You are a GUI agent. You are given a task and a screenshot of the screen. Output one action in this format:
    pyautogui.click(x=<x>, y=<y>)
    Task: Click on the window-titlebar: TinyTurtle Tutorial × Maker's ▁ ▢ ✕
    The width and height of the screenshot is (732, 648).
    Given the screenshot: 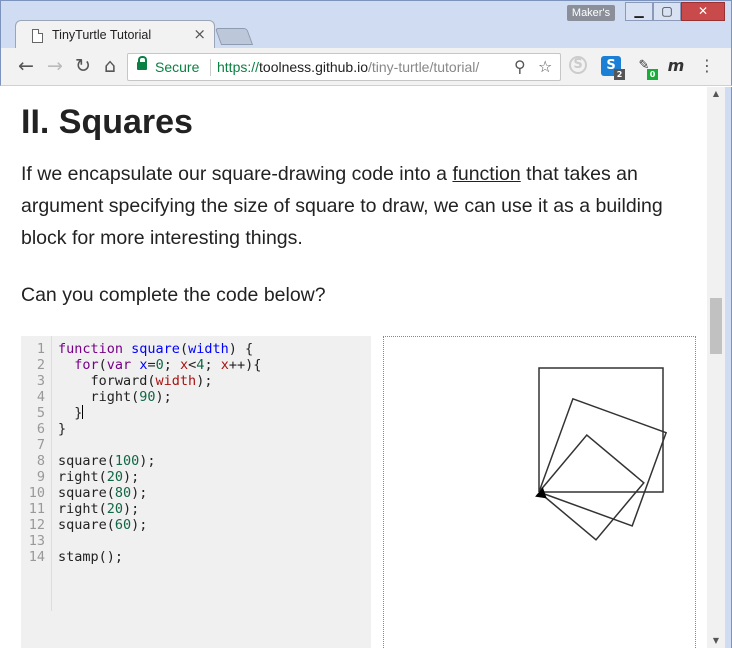 What is the action you would take?
    pyautogui.click(x=366, y=25)
    